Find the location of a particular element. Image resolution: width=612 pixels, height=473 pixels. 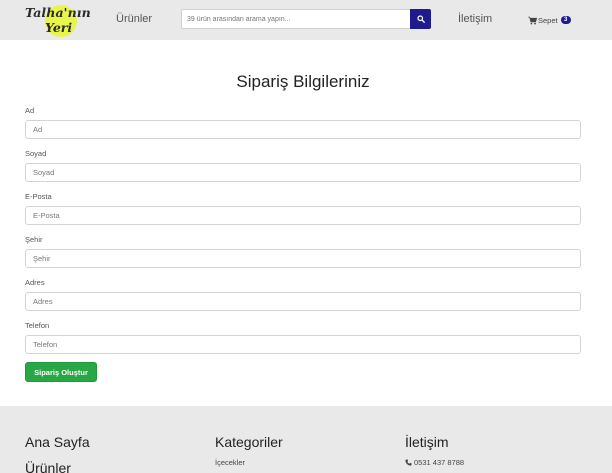

search-bar is located at coordinates (306, 19).